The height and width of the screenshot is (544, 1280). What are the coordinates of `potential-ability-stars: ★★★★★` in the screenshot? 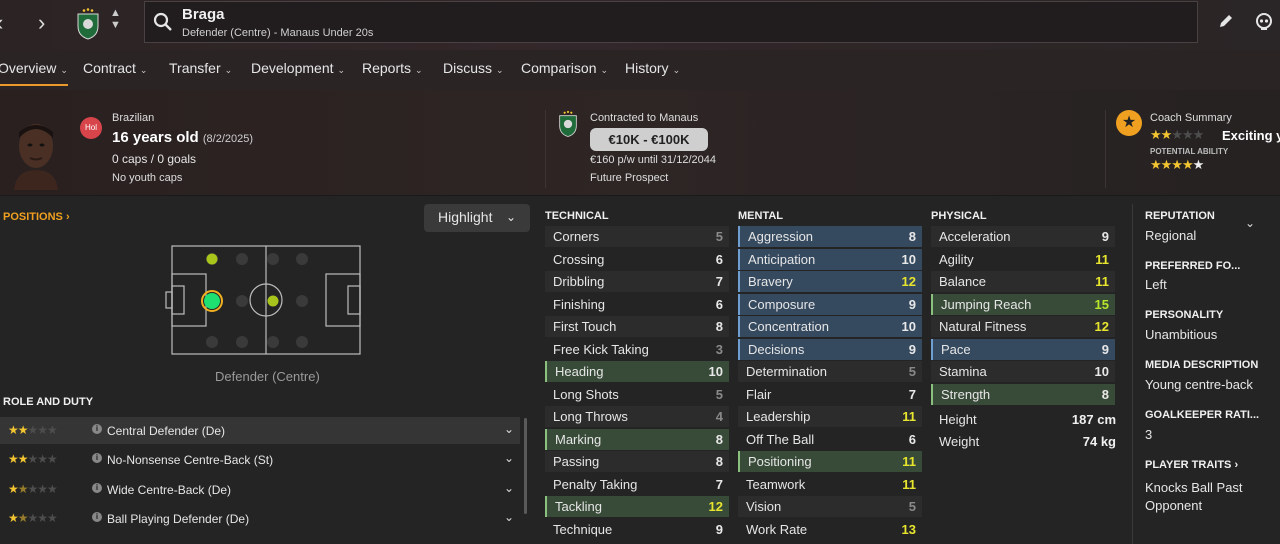 It's located at (1177, 164).